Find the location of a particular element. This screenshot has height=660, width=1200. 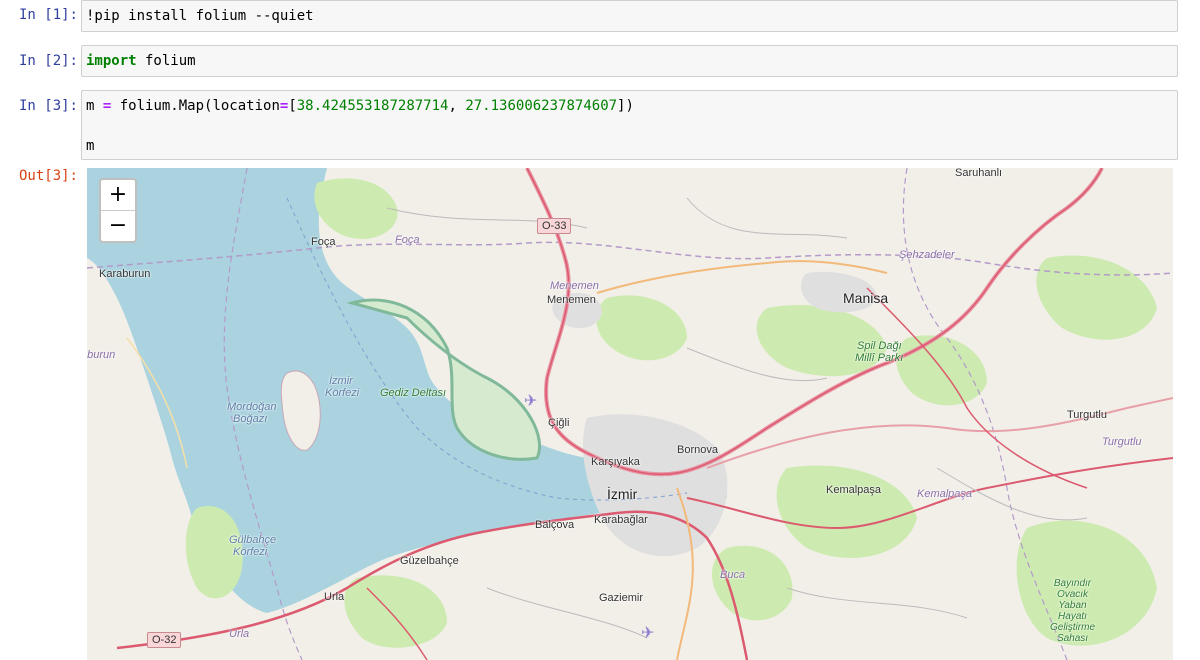

map-label-kemalpasa: Kemalpaşa is located at coordinates (854, 490).